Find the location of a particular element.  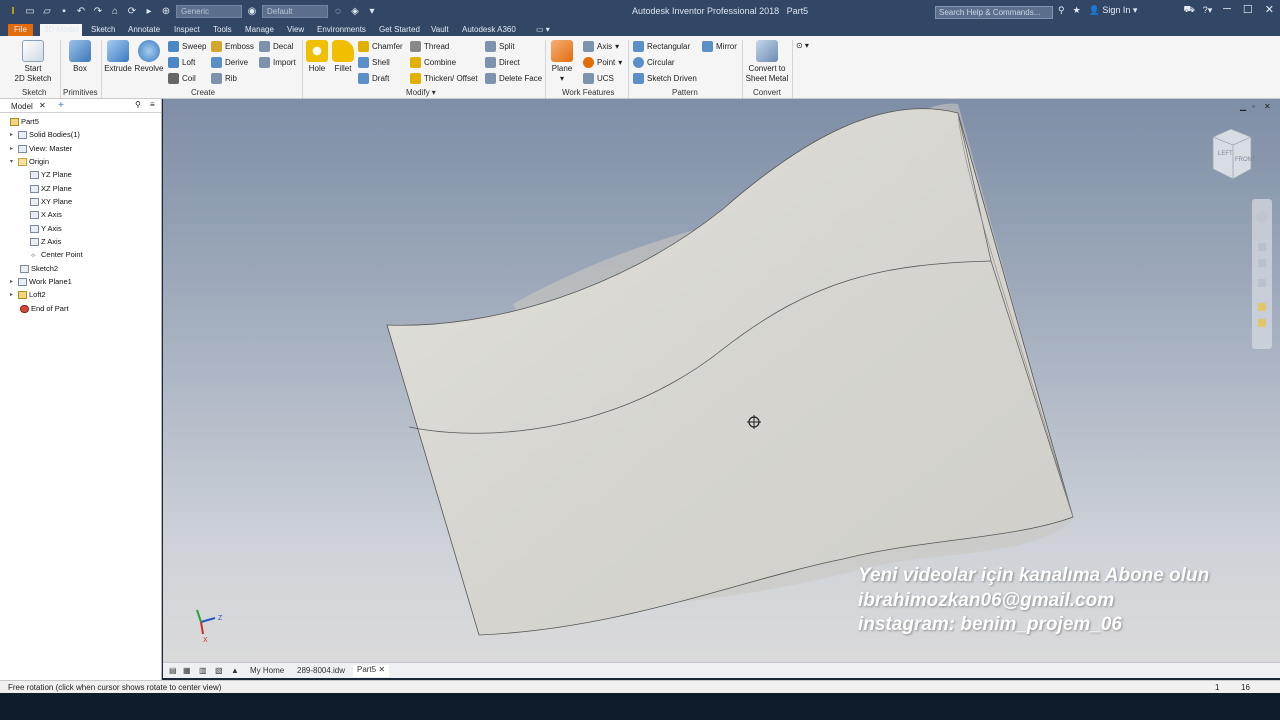

tab-manage: Manage is located at coordinates (259, 30).